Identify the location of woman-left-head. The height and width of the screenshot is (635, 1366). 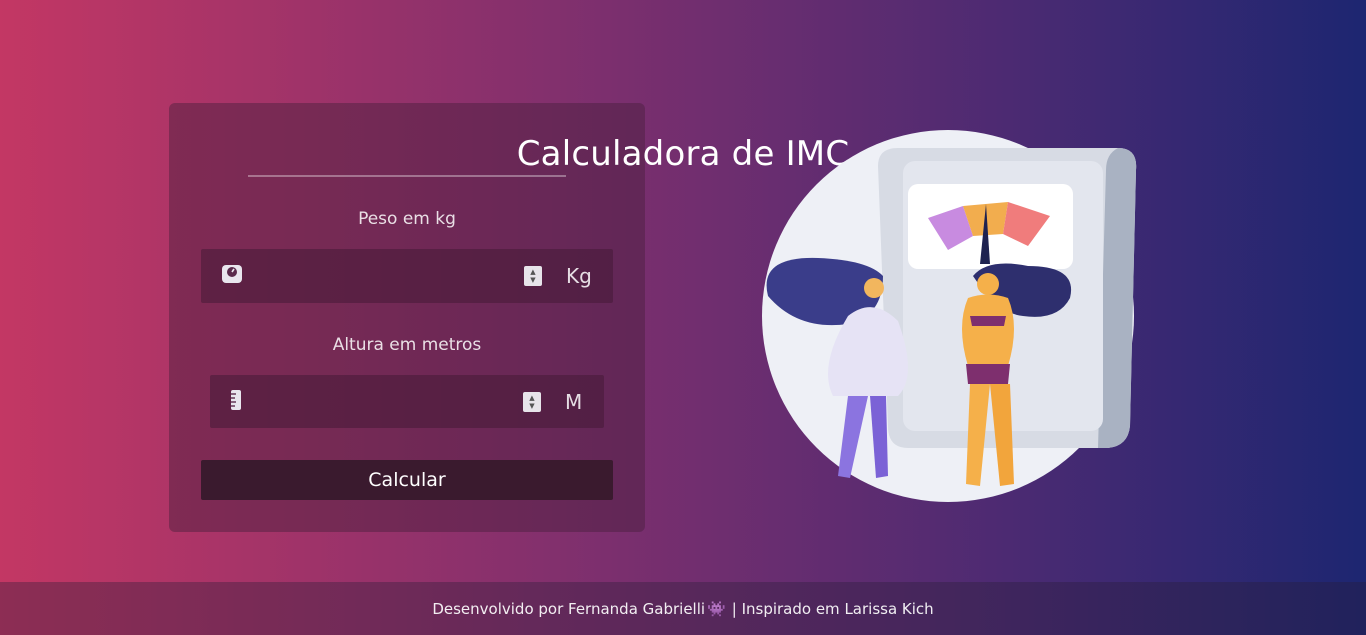
(874, 288).